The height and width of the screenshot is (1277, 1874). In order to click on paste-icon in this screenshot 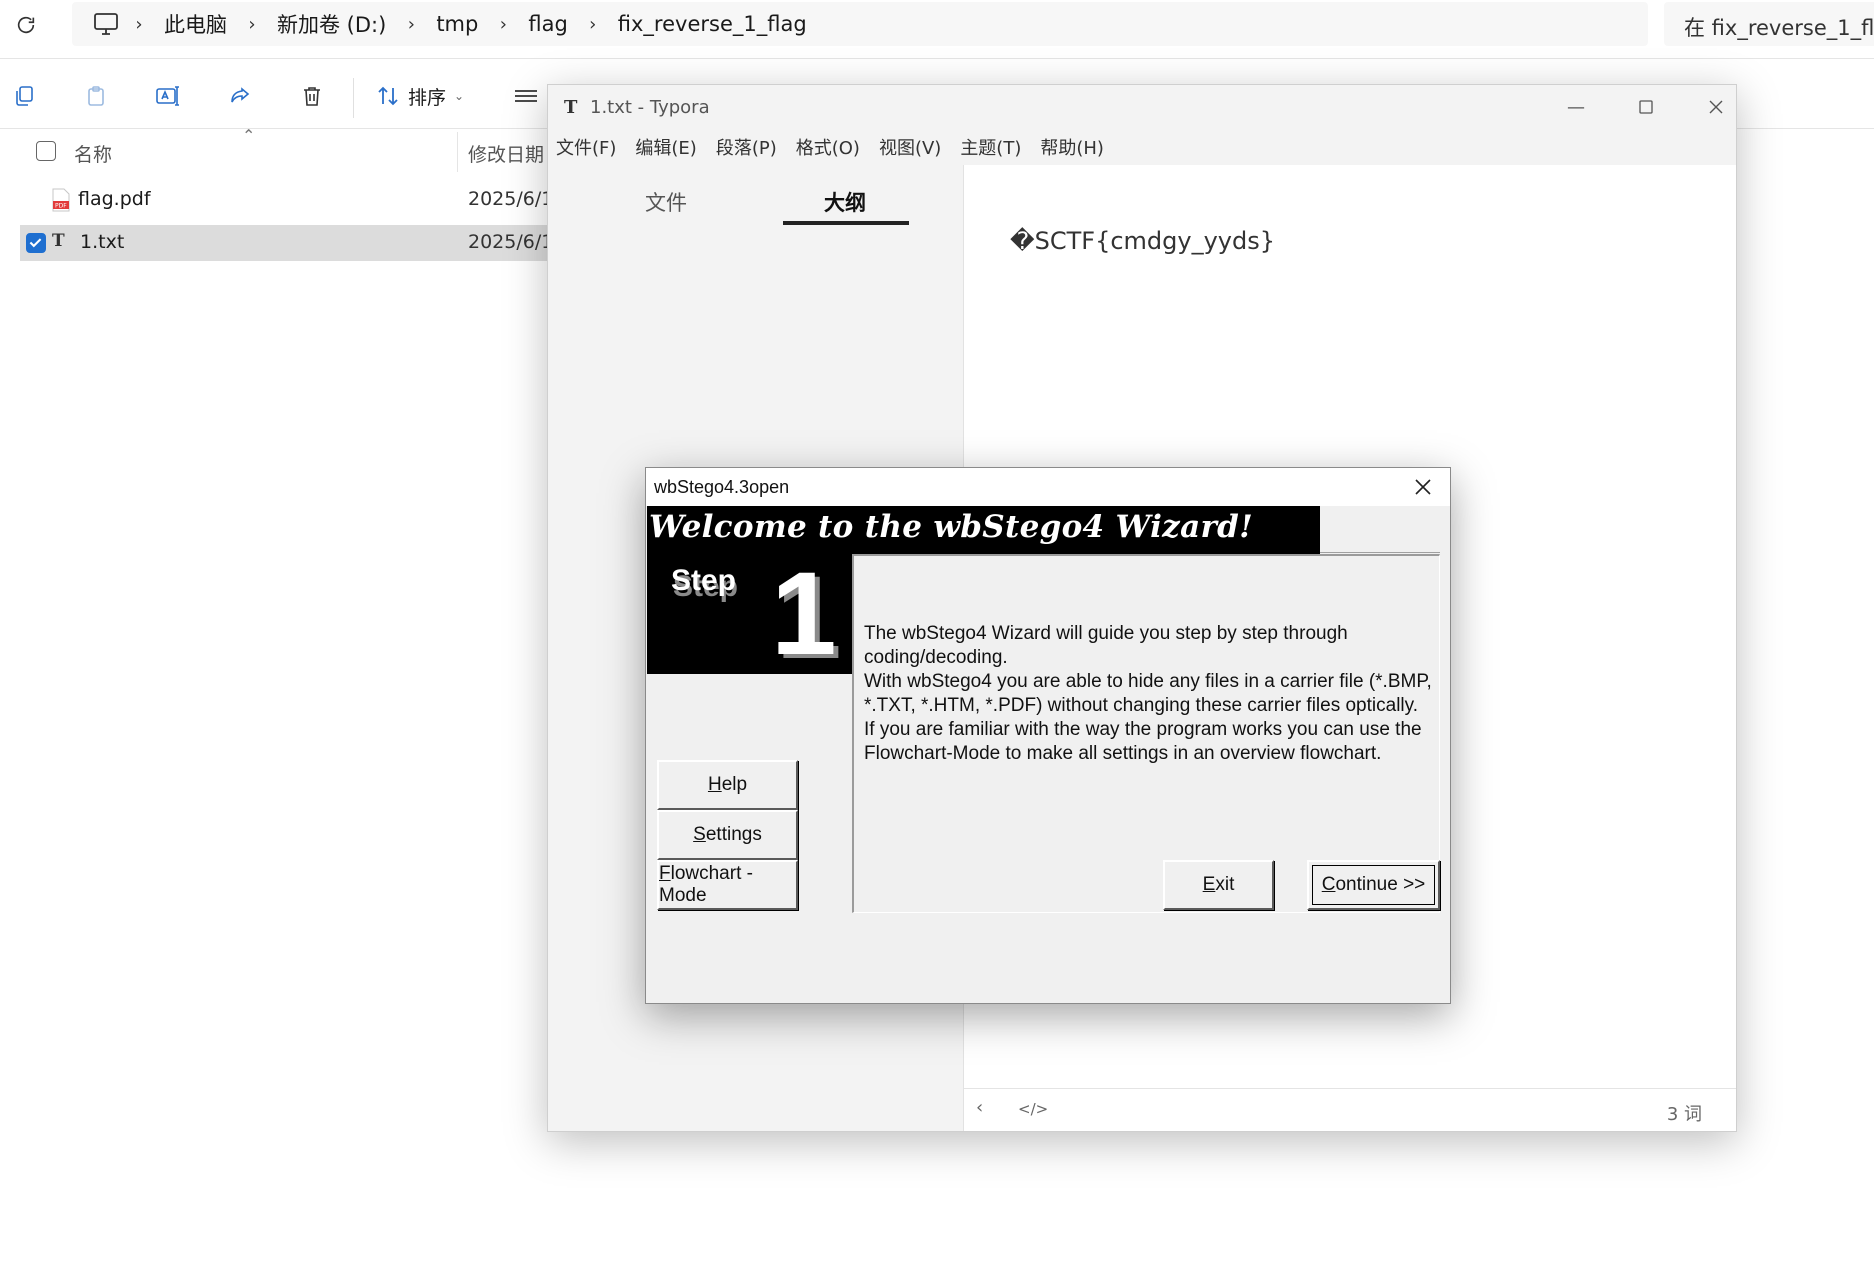, I will do `click(96, 96)`.